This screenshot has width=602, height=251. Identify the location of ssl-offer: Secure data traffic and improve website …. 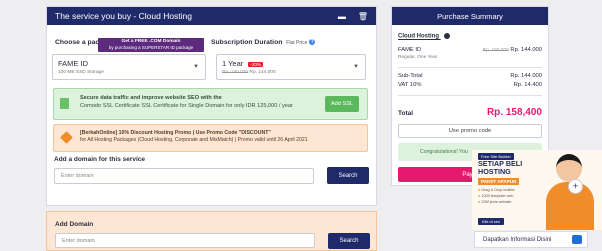
(210, 104).